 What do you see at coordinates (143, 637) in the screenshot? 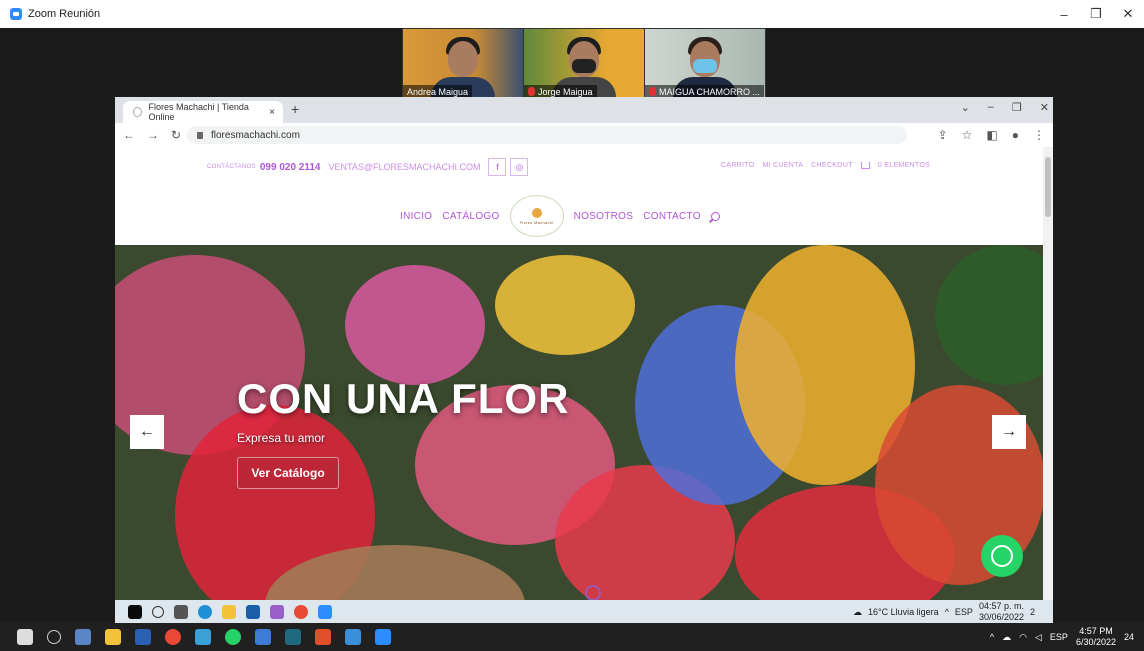
I see `word-icon` at bounding box center [143, 637].